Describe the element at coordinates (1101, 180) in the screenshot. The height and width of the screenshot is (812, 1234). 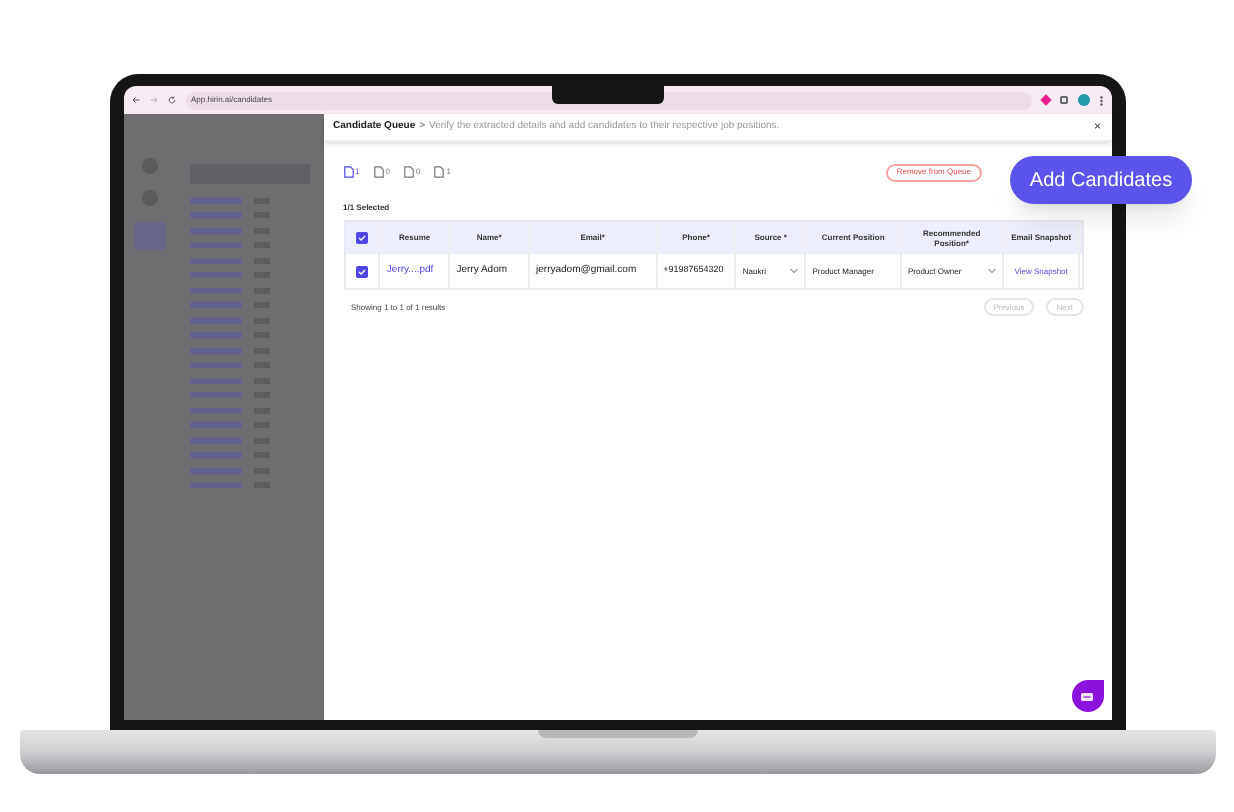
I see `add-candidates-button: Add Candidates` at that location.